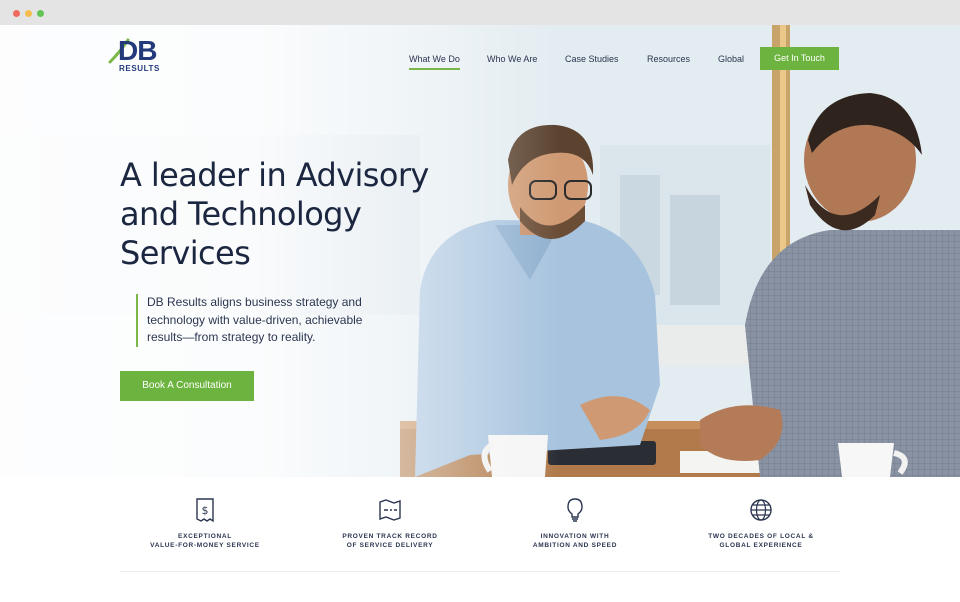  Describe the element at coordinates (137, 50) in the screenshot. I see `logo-wordmark: DB` at that location.